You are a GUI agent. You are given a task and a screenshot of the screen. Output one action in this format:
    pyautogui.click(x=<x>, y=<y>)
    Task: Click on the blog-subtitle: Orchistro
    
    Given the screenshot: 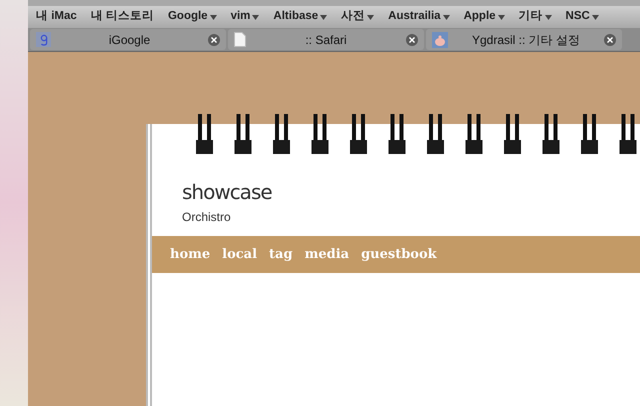 What is the action you would take?
    pyautogui.click(x=207, y=217)
    